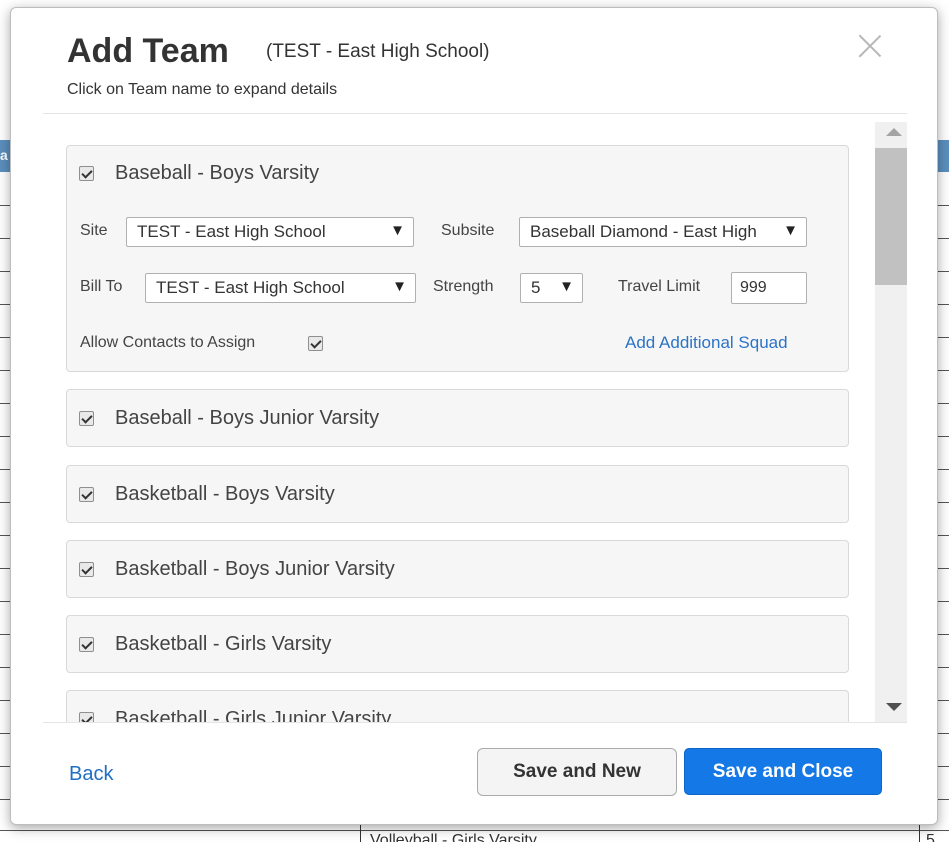 This screenshot has width=949, height=842. Describe the element at coordinates (94, 230) in the screenshot. I see `site-label: Site` at that location.